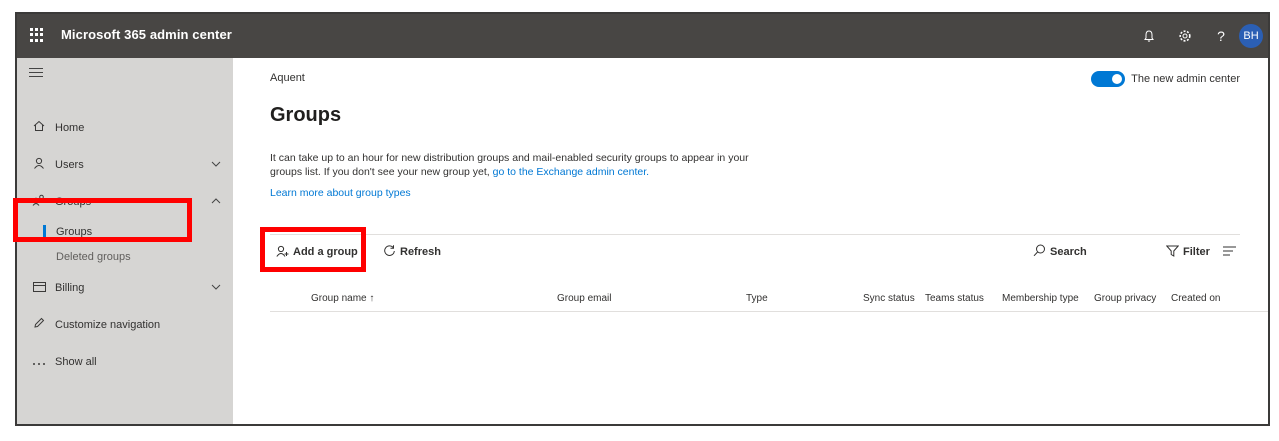 This screenshot has width=1279, height=441. What do you see at coordinates (342, 298) in the screenshot?
I see `column-header-group-name: Group name ↑` at bounding box center [342, 298].